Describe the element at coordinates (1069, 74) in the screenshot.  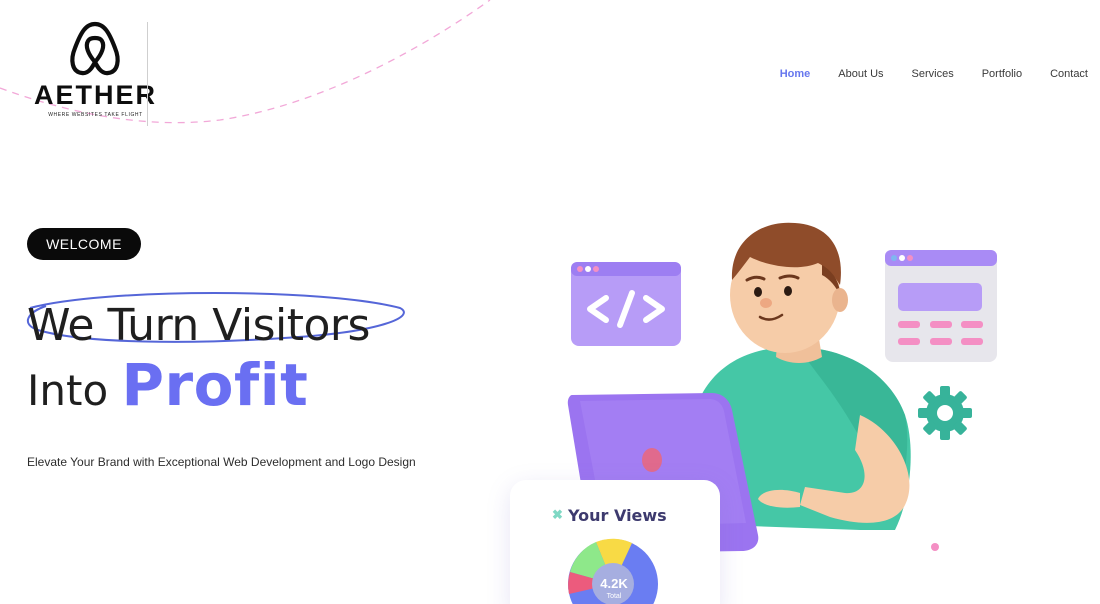
I see `nav-contact: Contact` at that location.